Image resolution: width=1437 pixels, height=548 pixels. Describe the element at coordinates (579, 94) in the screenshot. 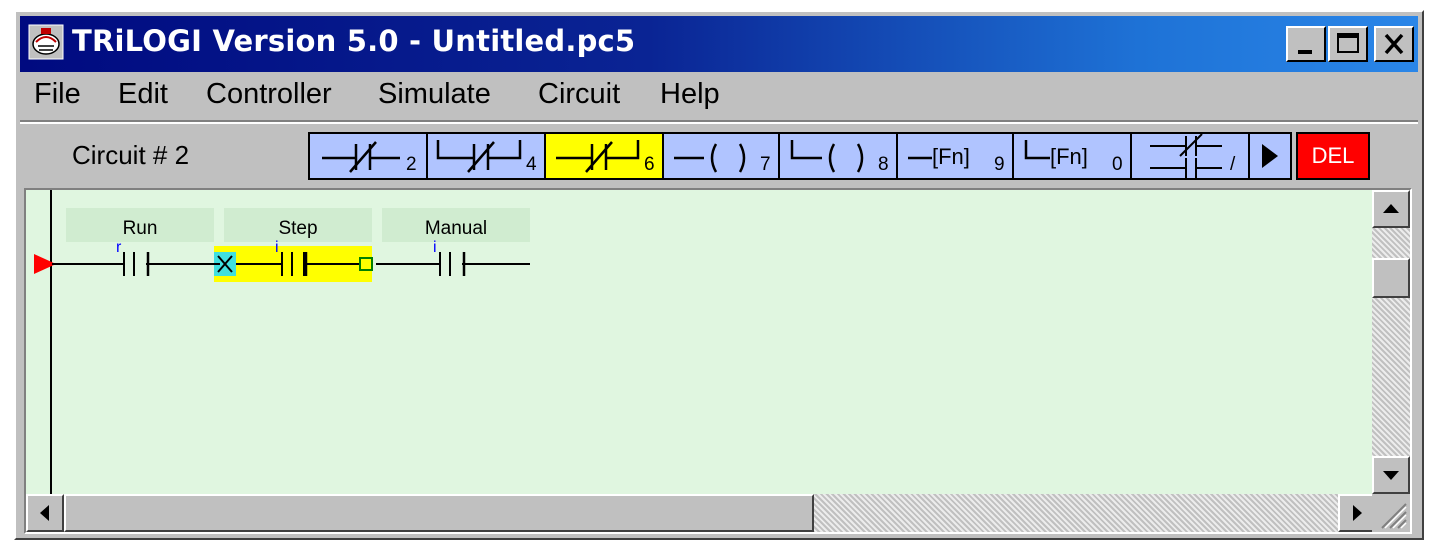

I see `menu-circuit: Circuit` at that location.